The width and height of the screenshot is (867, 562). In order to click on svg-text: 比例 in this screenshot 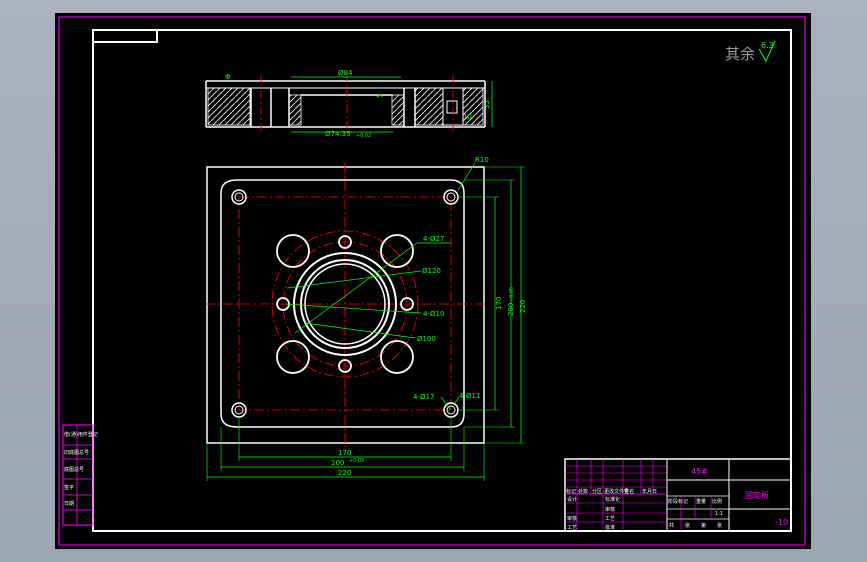, I will do `click(717, 501)`.